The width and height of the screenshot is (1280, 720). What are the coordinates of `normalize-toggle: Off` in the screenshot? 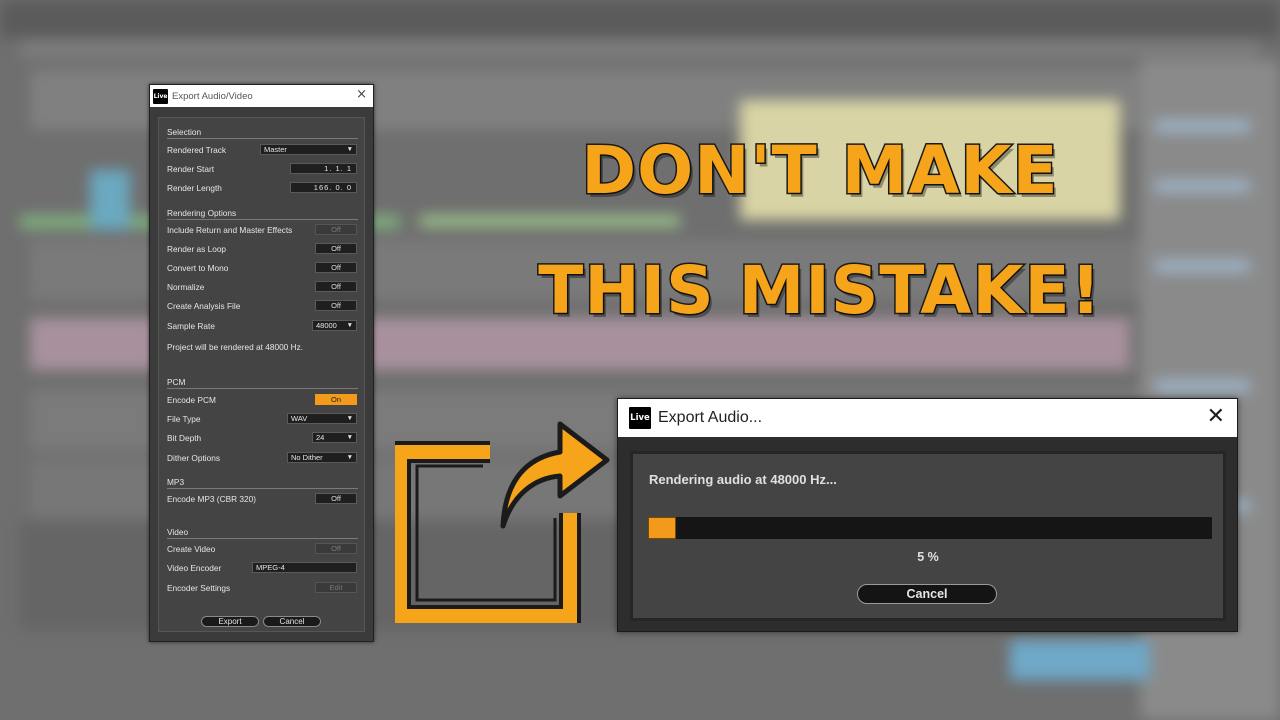 It's located at (336, 286).